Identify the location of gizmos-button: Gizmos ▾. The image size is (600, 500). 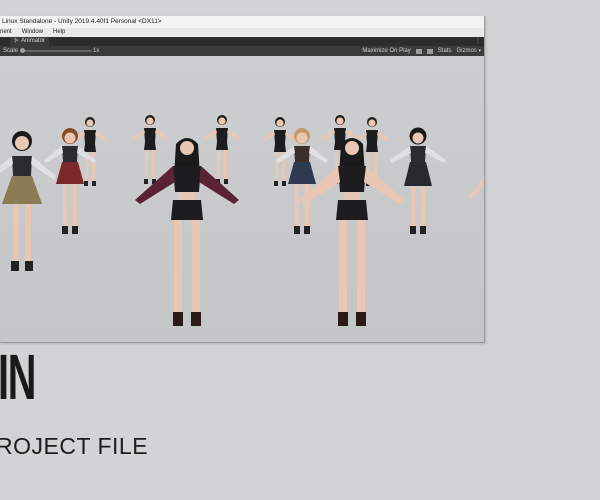
(468, 51).